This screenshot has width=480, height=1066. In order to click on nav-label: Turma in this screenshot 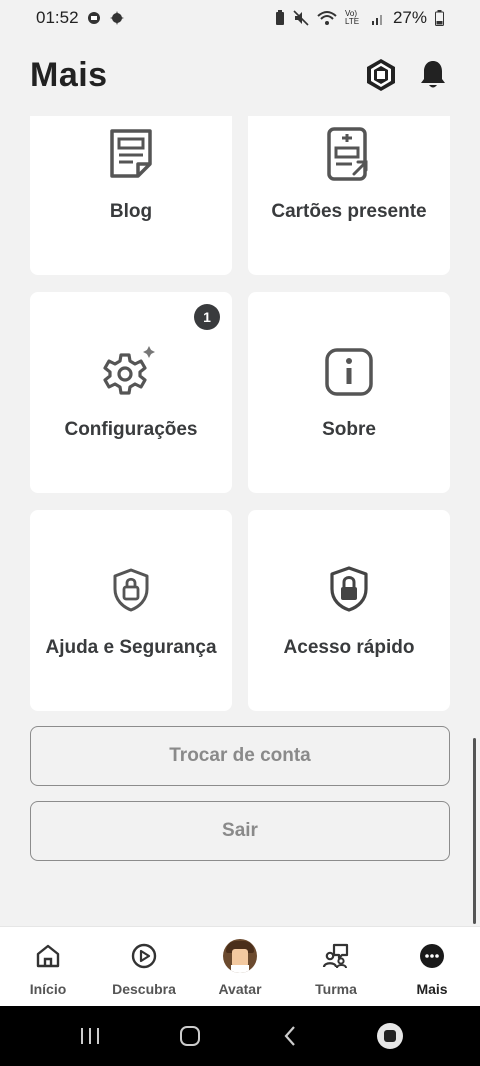, I will do `click(336, 989)`.